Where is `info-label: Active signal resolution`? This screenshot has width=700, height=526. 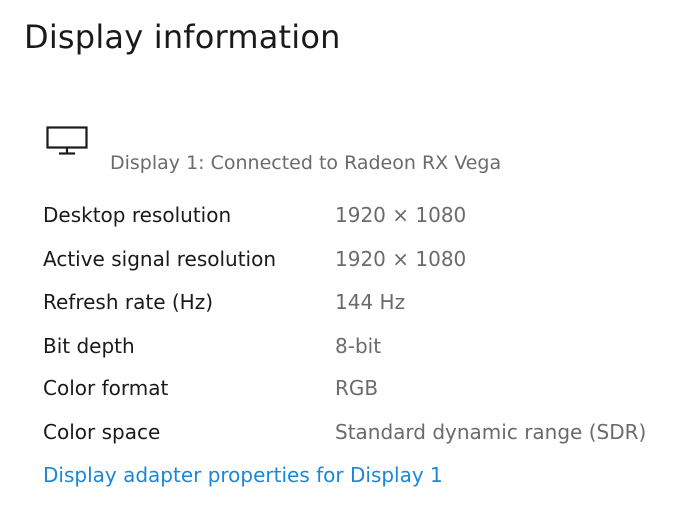 info-label: Active signal resolution is located at coordinates (160, 259).